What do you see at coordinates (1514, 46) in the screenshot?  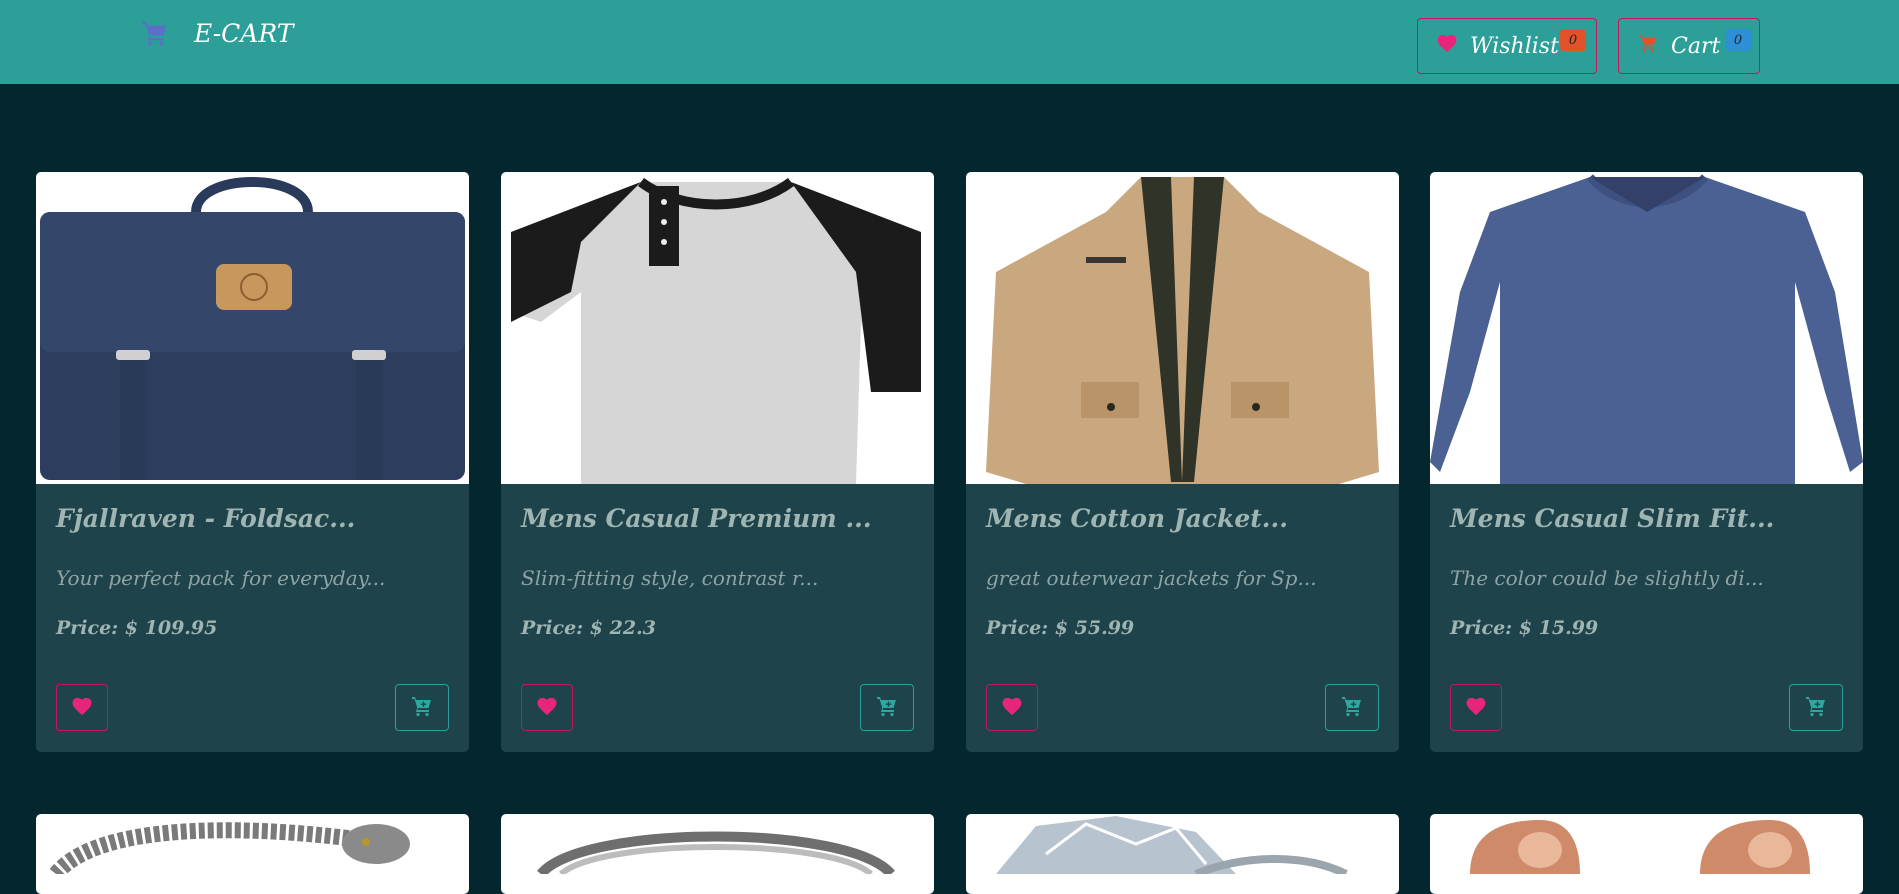 I see `wishlist-label: Wishlist` at bounding box center [1514, 46].